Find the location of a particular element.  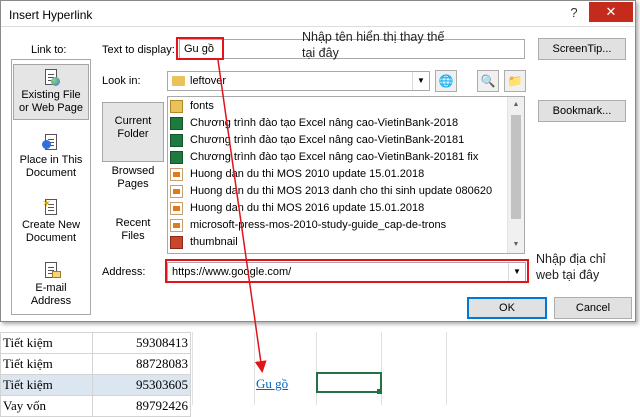

annotation-line: Nhập tên hiển thị thay thế is located at coordinates (373, 37).